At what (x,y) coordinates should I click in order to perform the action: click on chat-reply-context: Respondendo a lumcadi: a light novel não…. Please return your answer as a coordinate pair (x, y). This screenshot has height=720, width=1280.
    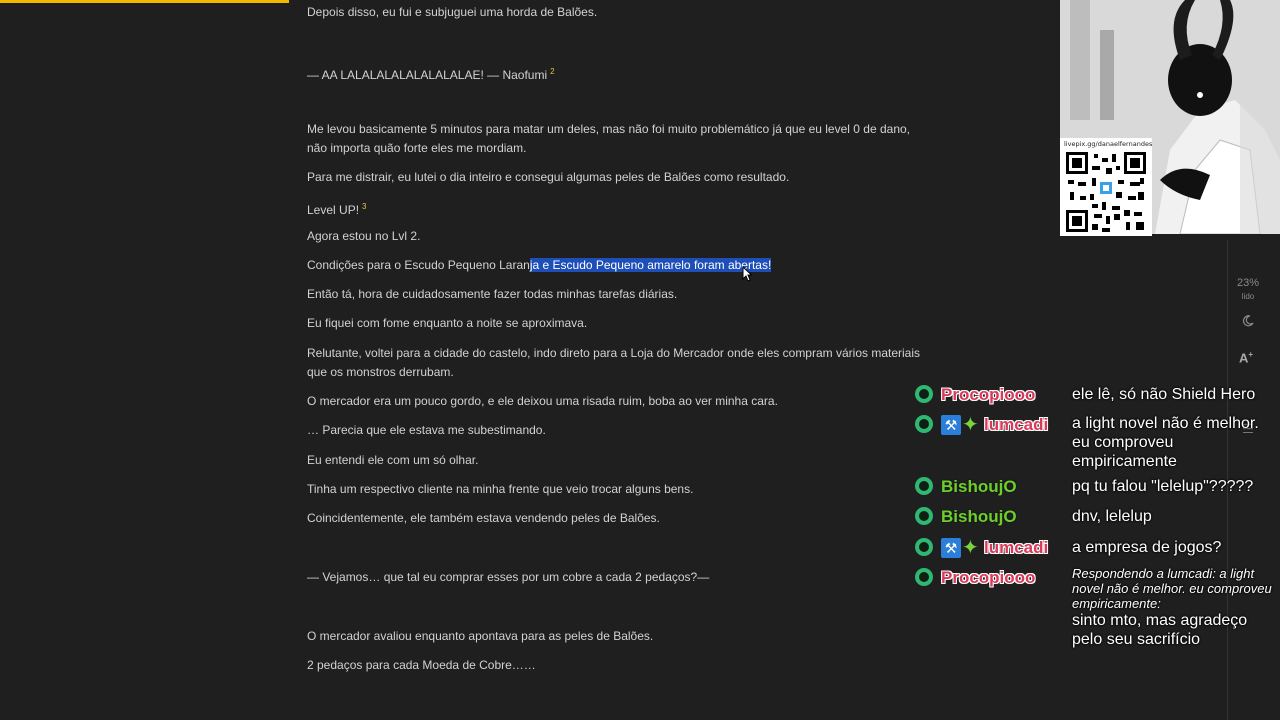
    Looking at the image, I should click on (1172, 588).